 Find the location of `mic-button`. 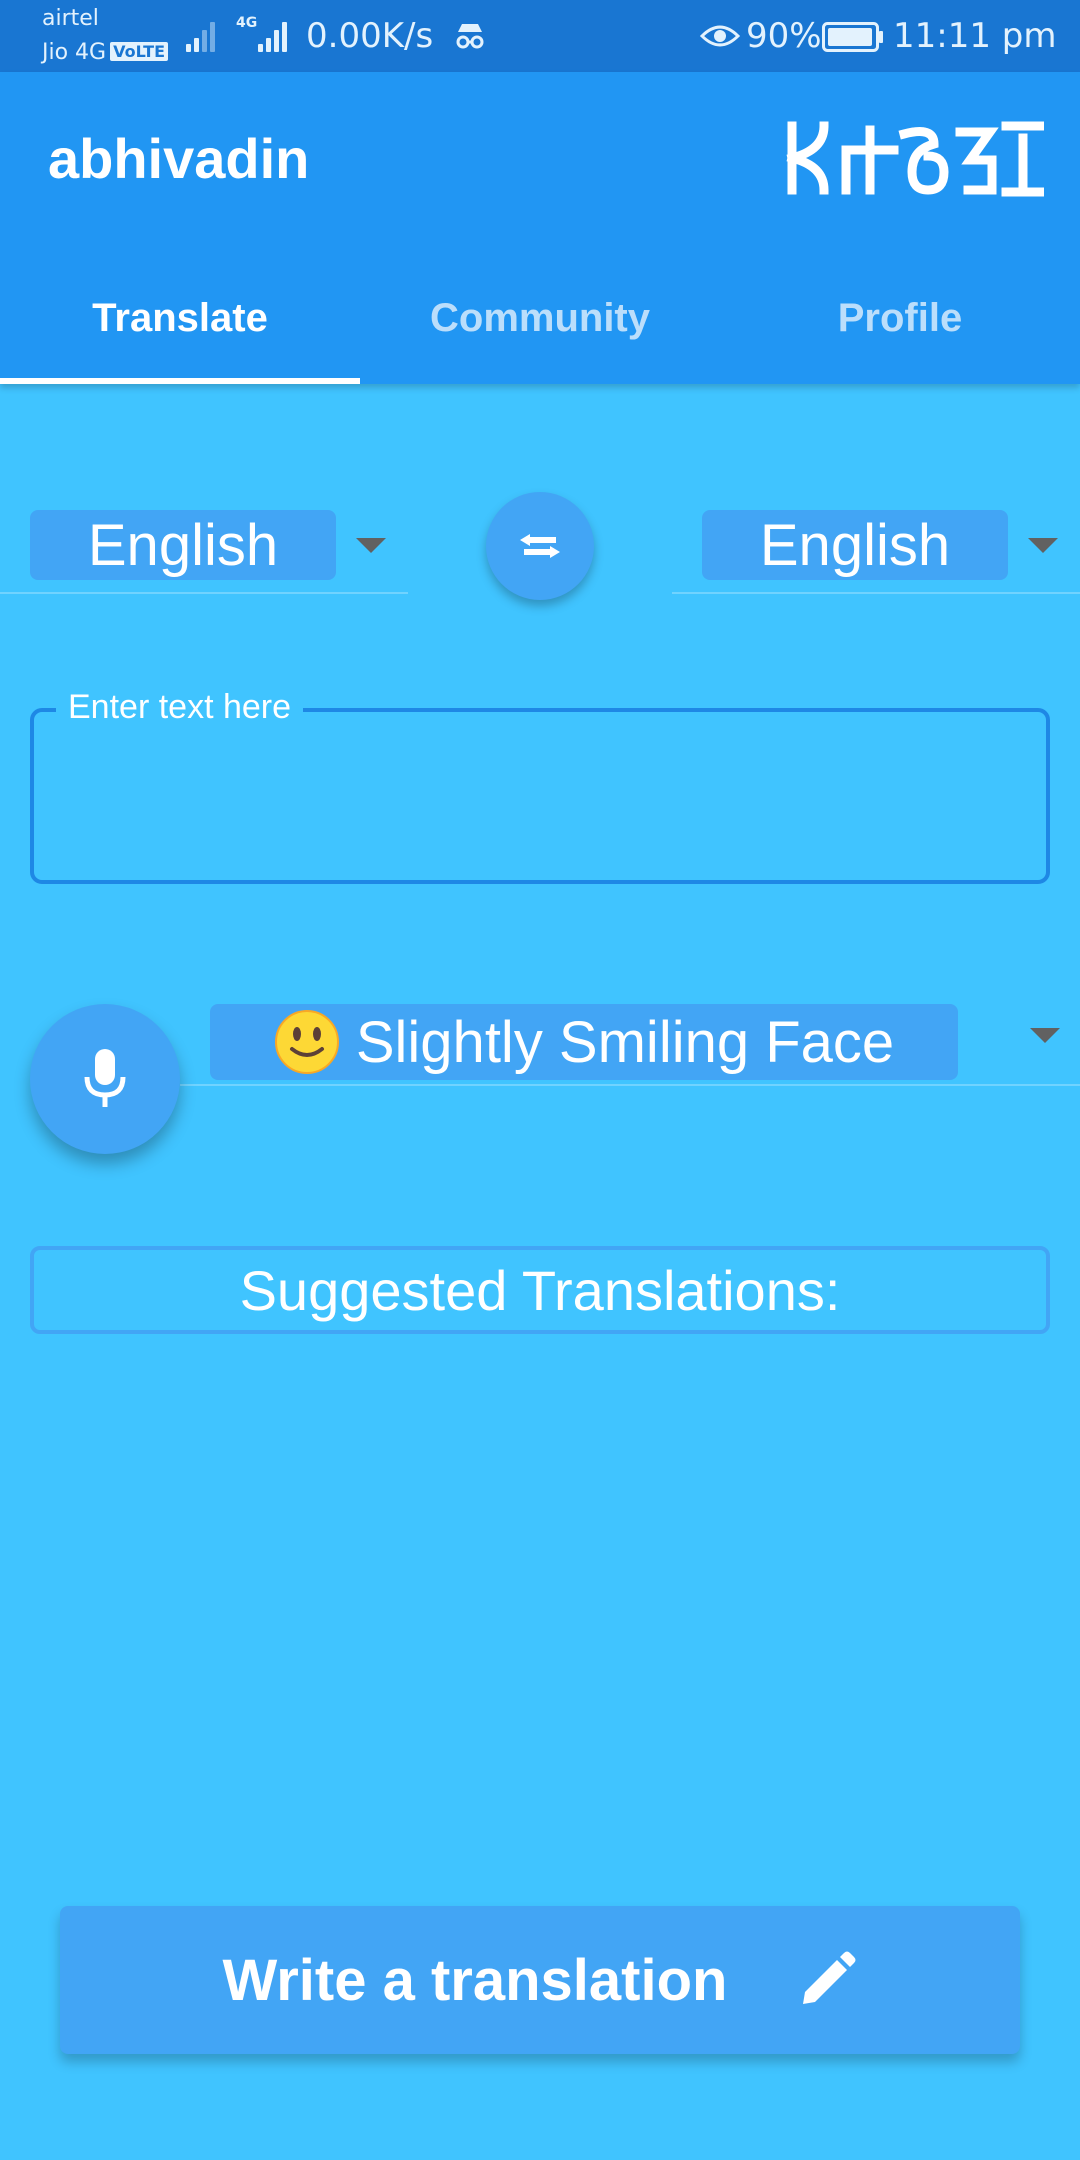

mic-button is located at coordinates (105, 1079).